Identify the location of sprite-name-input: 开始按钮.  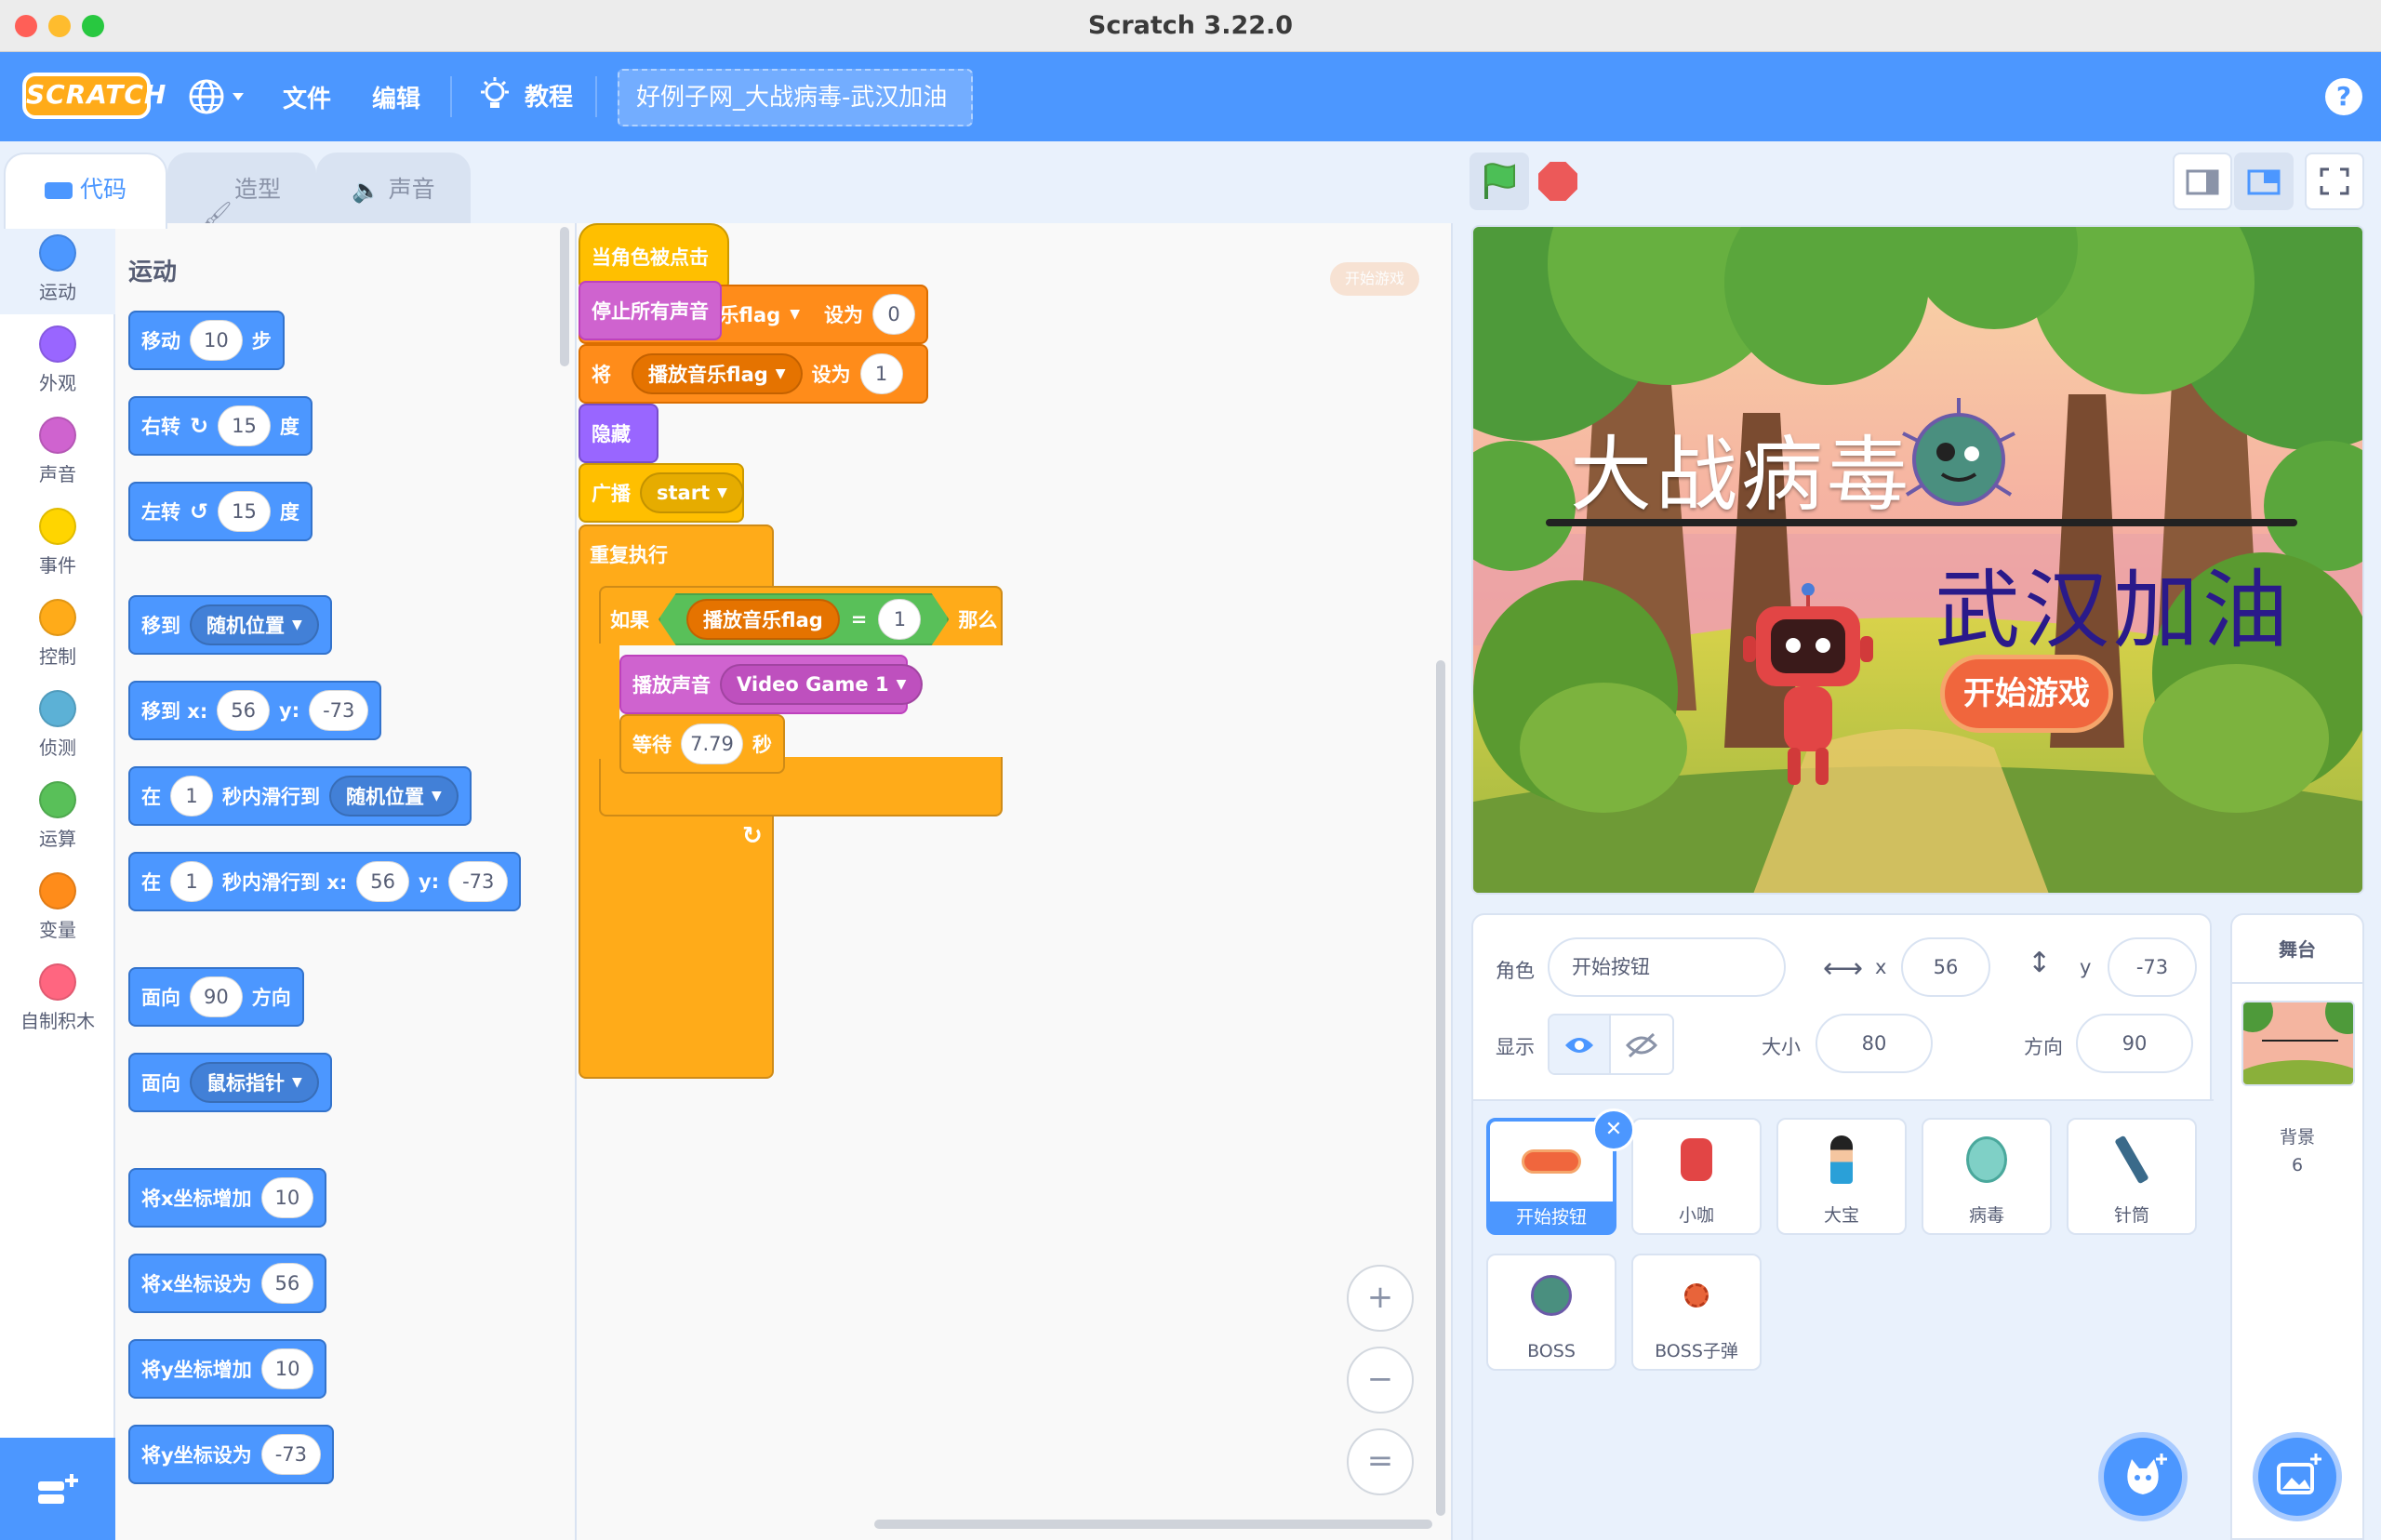
(1667, 967).